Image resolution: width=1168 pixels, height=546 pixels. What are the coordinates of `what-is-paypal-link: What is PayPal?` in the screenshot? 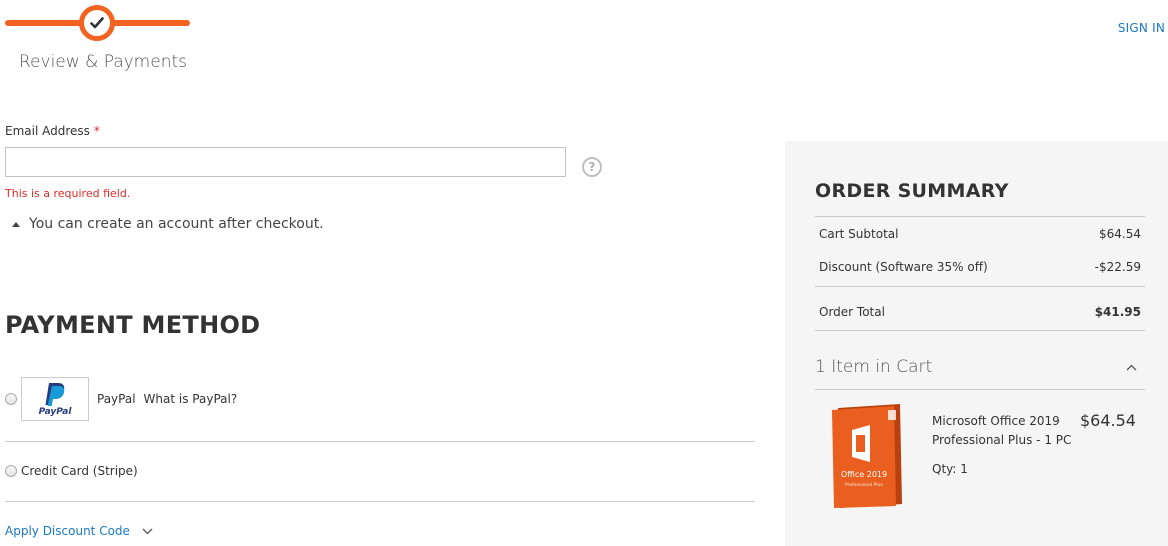 It's located at (191, 399).